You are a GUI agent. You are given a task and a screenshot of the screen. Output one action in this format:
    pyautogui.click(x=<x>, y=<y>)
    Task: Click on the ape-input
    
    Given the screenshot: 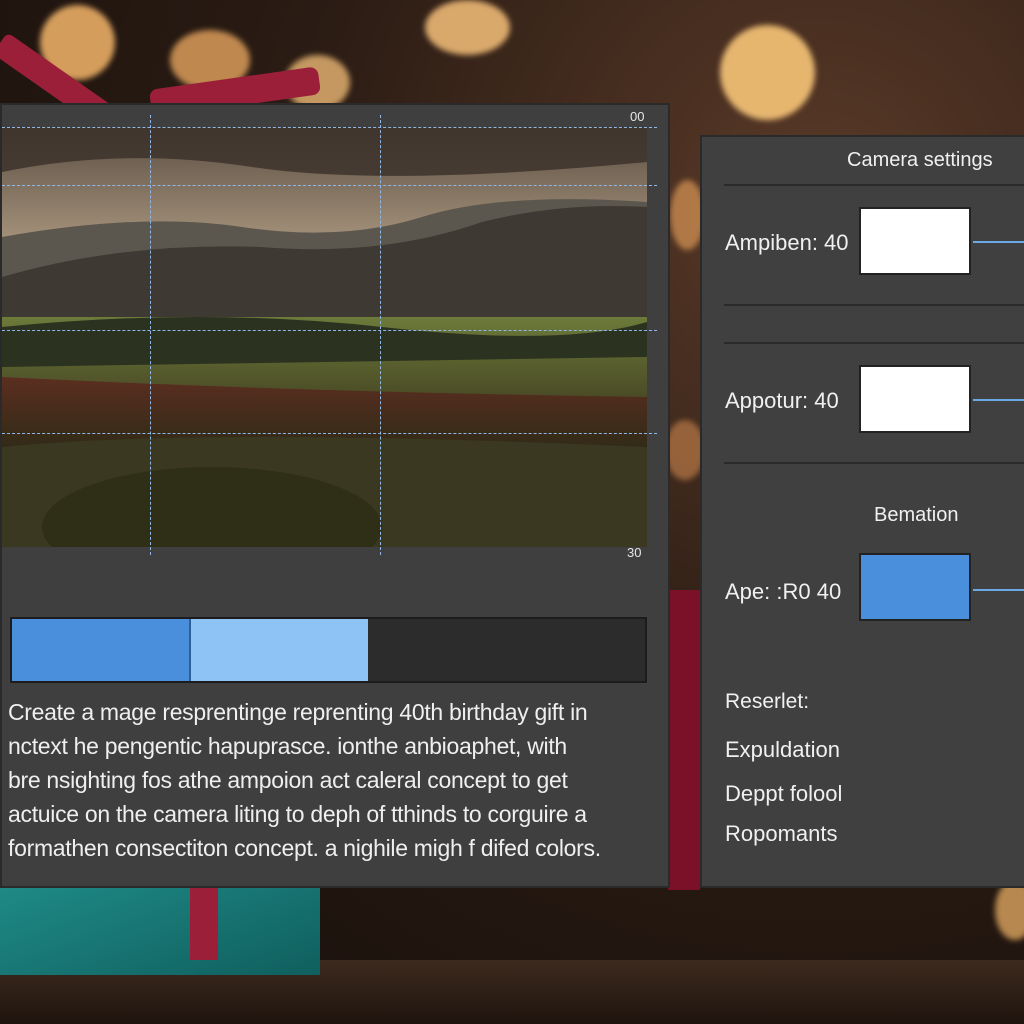 What is the action you would take?
    pyautogui.click(x=915, y=587)
    